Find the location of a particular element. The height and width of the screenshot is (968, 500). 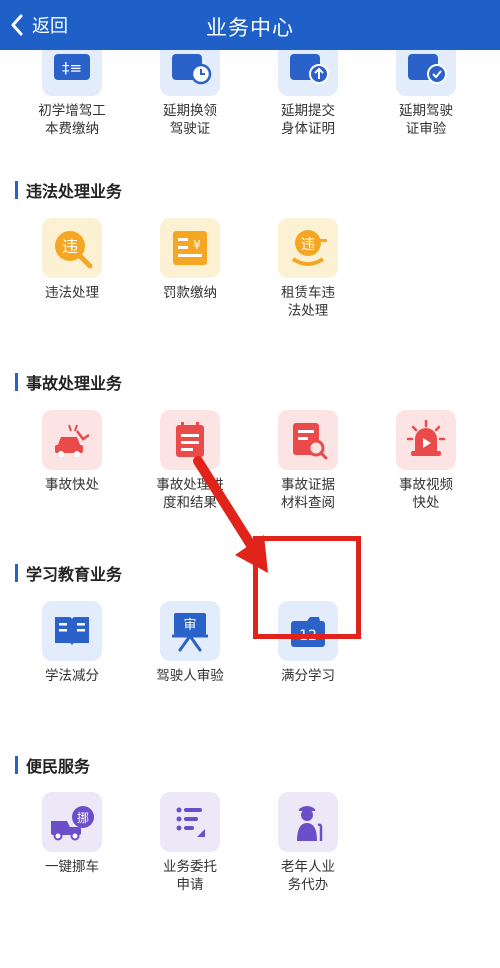

review-board-icon: 审 is located at coordinates (190, 631).